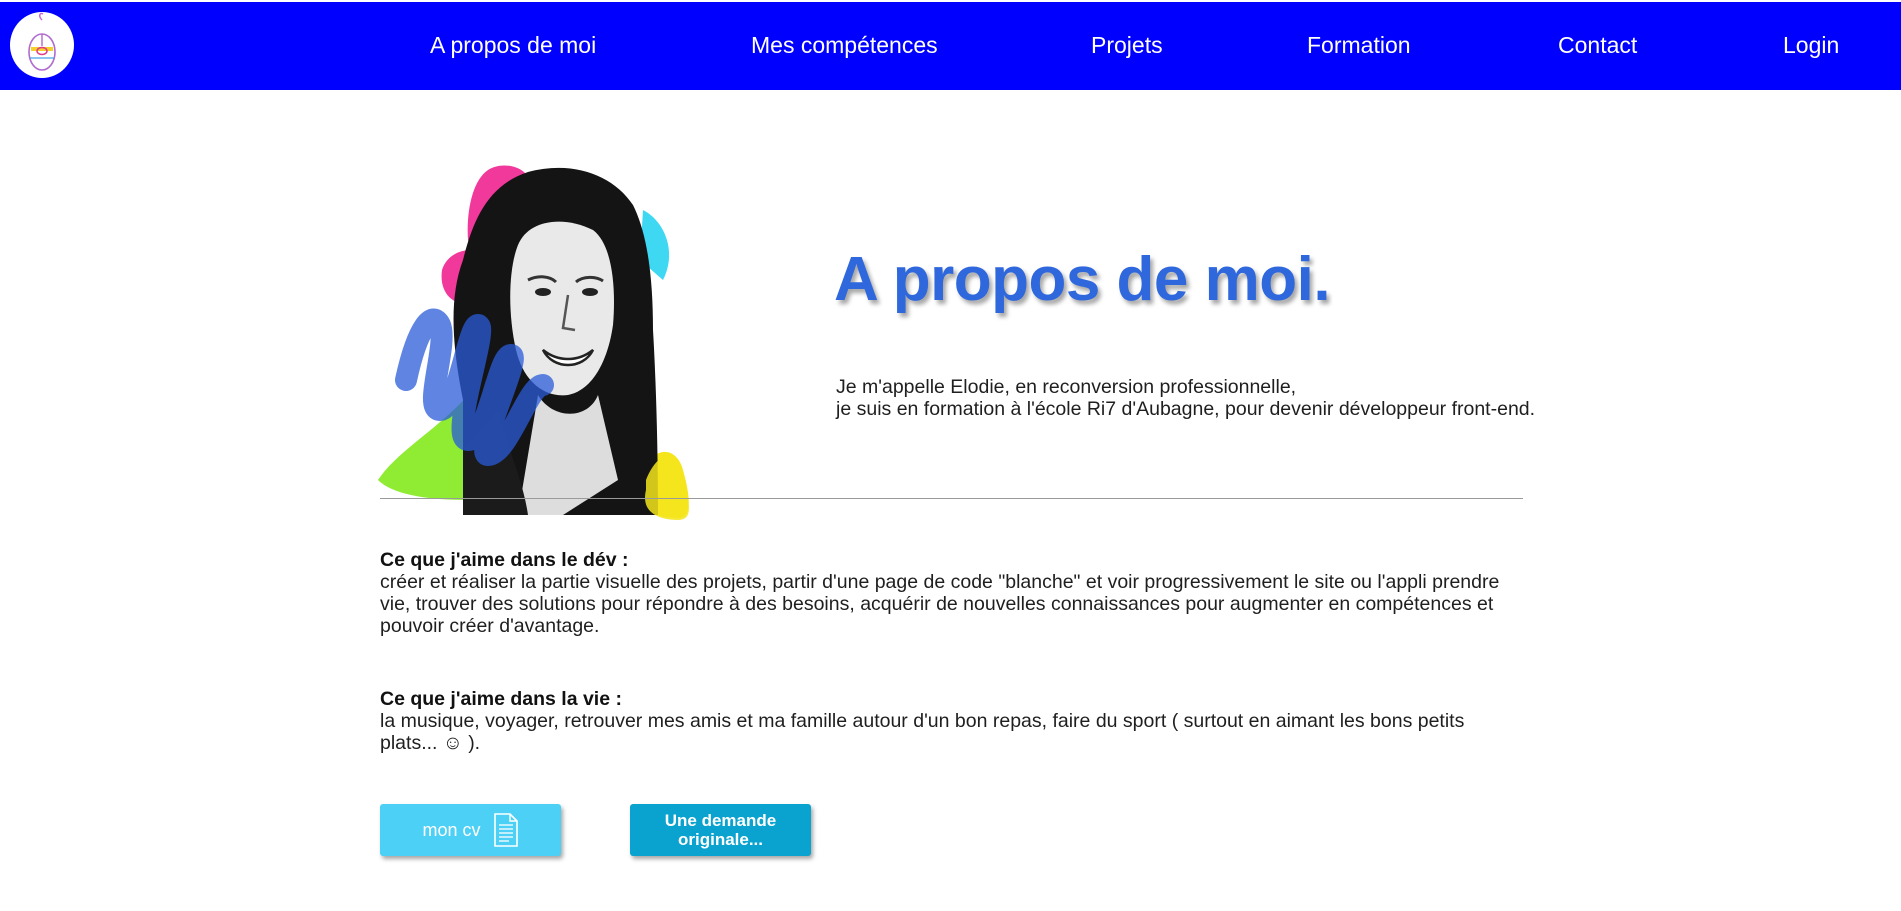 The width and height of the screenshot is (1901, 911). Describe the element at coordinates (506, 830) in the screenshot. I see `document-icon` at that location.